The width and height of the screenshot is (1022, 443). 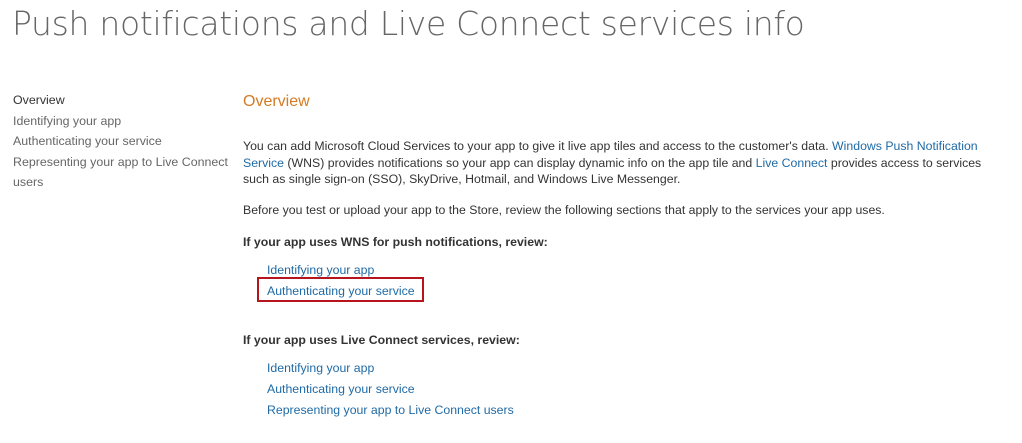 What do you see at coordinates (320, 270) in the screenshot?
I see `wns-identifying-your-app-link: Identifying your app` at bounding box center [320, 270].